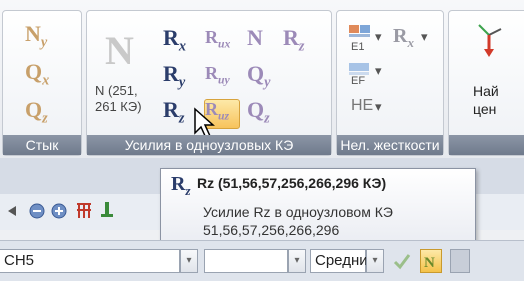 The image size is (524, 281). What do you see at coordinates (107, 210) in the screenshot?
I see `support-icon` at bounding box center [107, 210].